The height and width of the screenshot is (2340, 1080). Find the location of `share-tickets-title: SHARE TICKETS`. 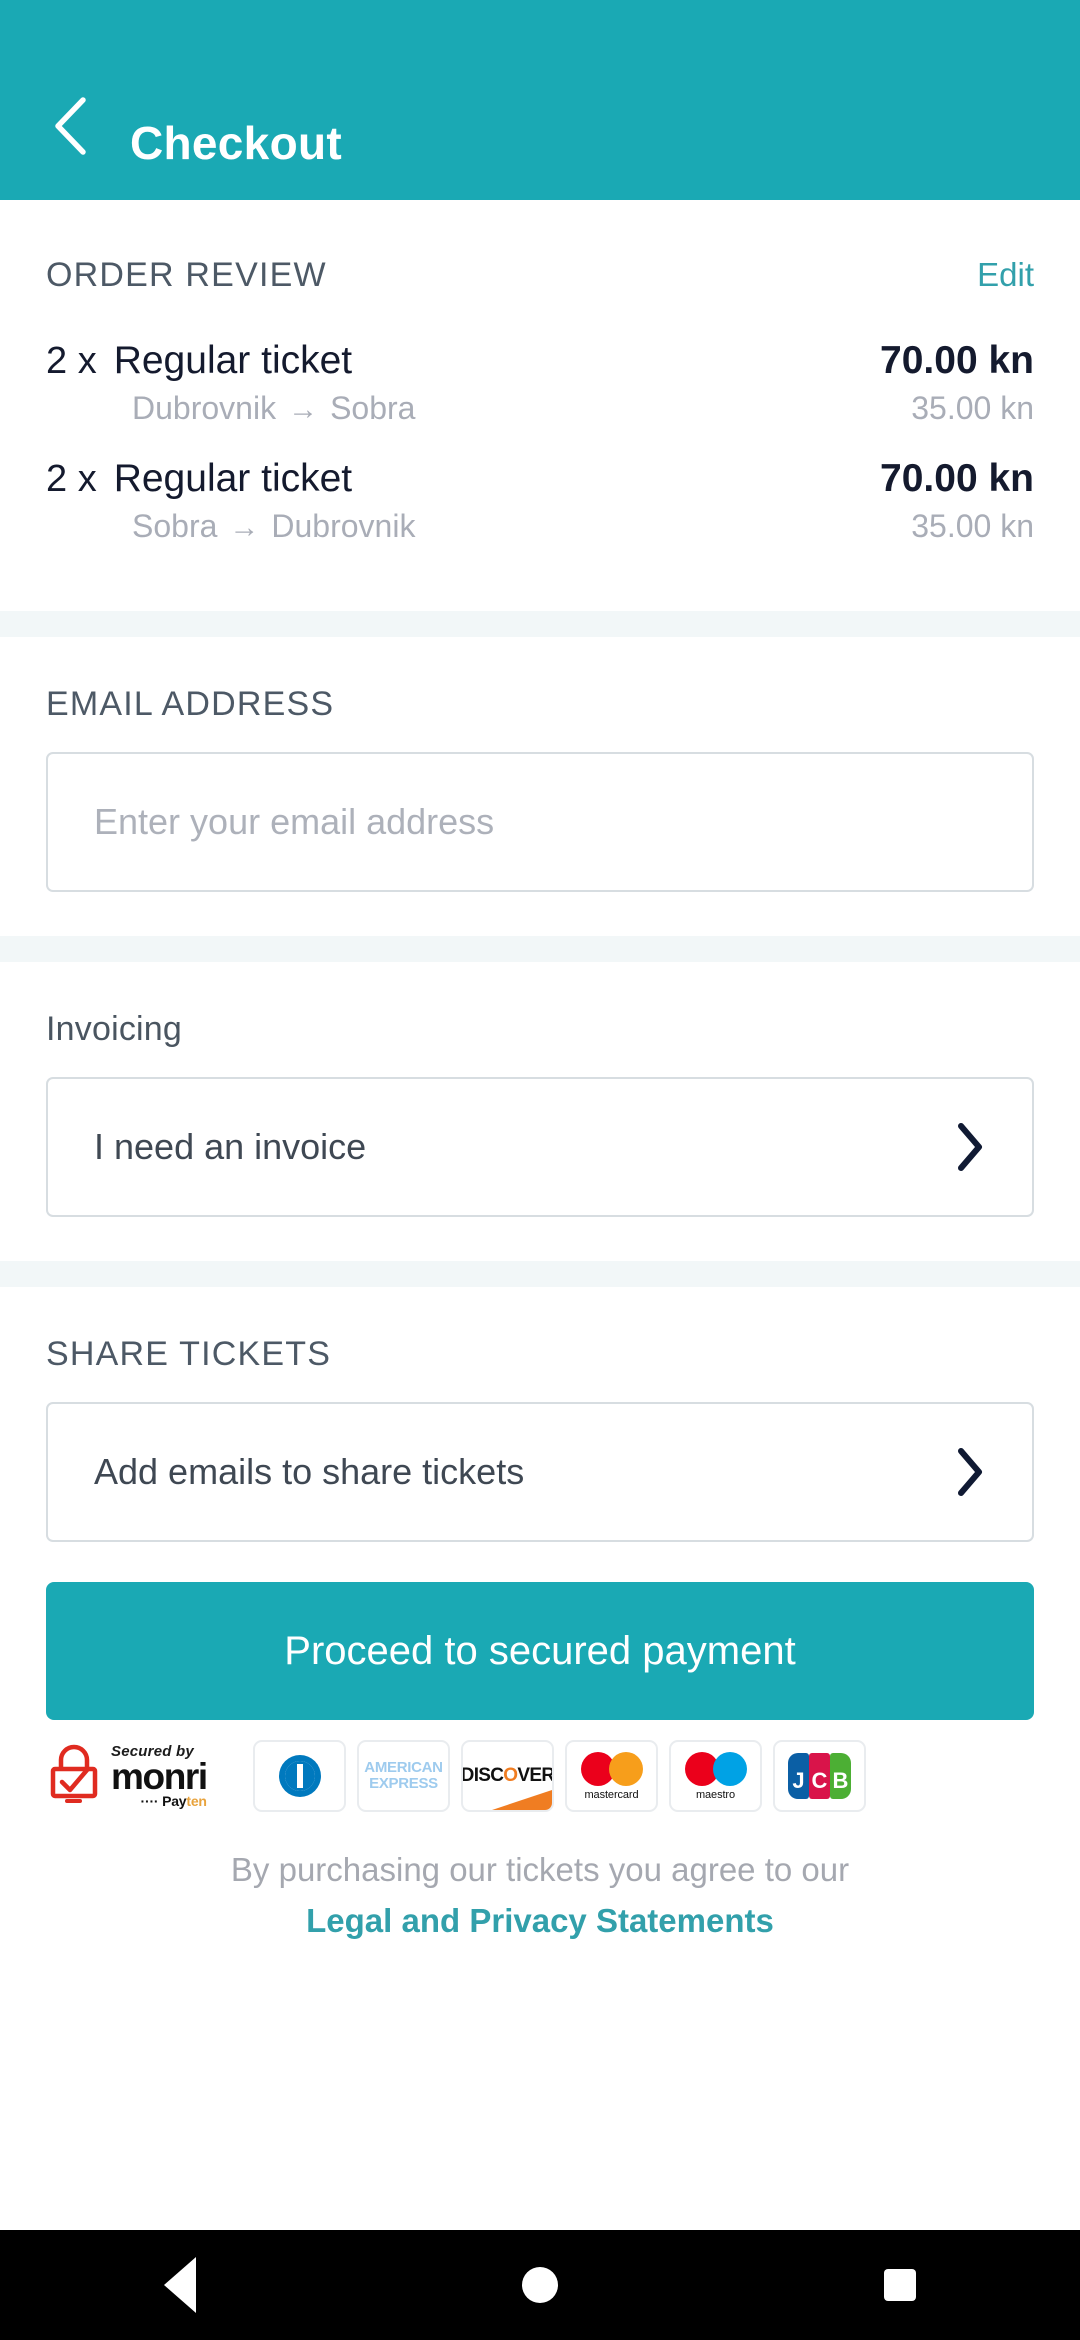

share-tickets-title: SHARE TICKETS is located at coordinates (189, 1354).